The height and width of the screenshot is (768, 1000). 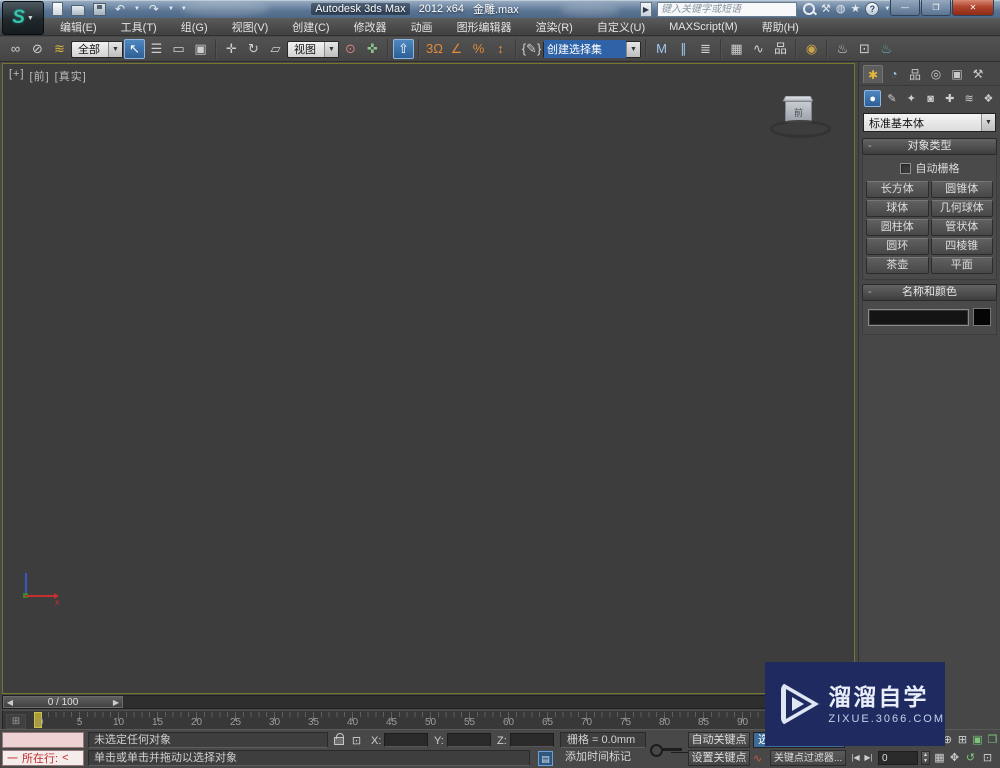 I want to click on add-time-tag: 添加时间标记, so click(x=603, y=758).